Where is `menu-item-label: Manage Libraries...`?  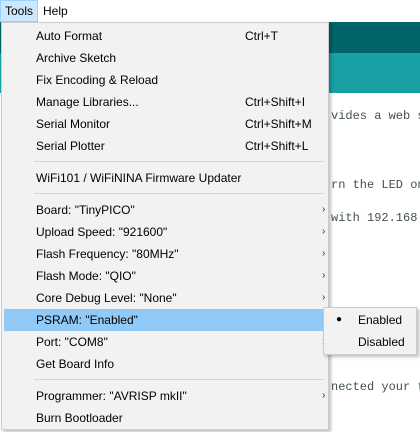
menu-item-label: Manage Libraries... is located at coordinates (87, 102).